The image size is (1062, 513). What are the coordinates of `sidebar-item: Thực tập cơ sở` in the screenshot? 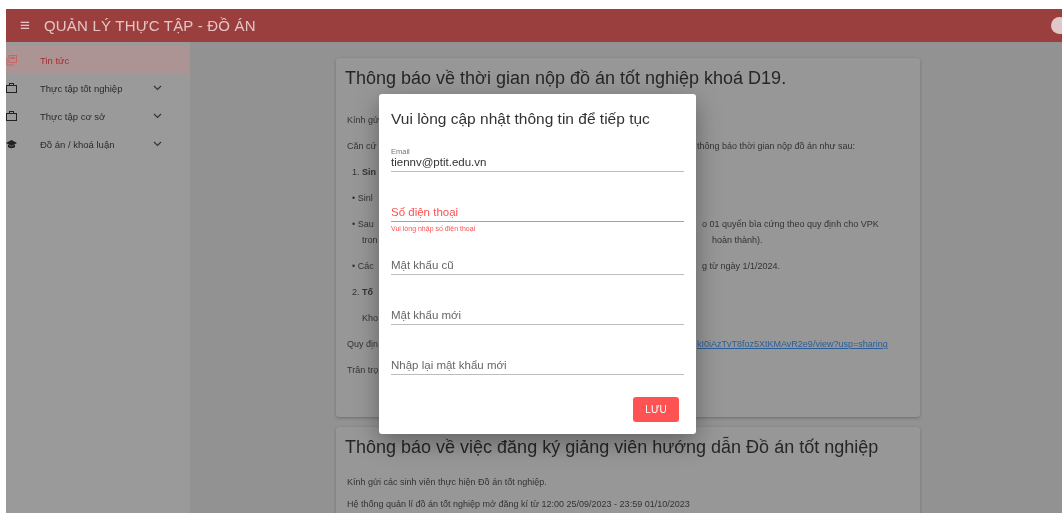 It's located at (98, 116).